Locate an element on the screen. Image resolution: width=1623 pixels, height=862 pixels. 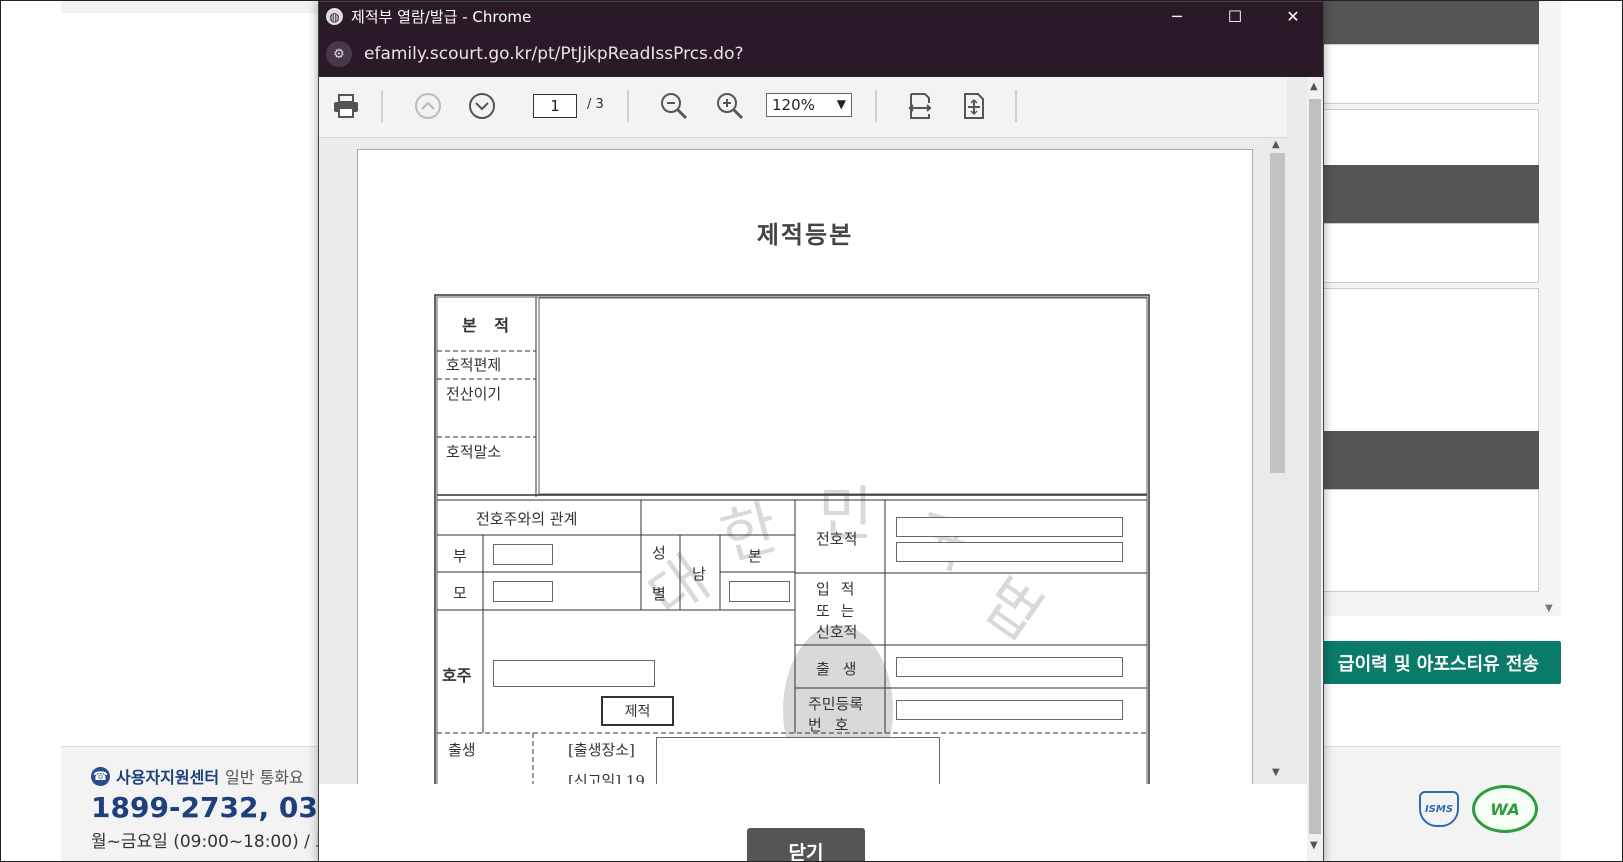
label-jumin-1: 주민등록 is located at coordinates (836, 704).